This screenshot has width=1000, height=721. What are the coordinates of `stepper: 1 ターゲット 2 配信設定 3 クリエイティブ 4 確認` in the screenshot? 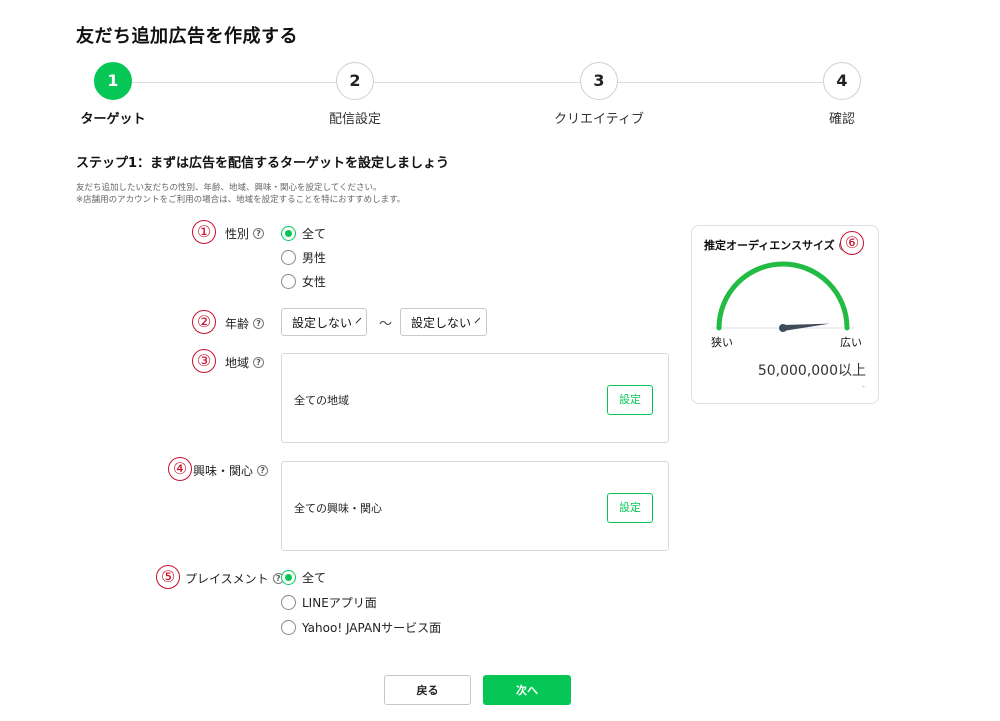 It's located at (500, 97).